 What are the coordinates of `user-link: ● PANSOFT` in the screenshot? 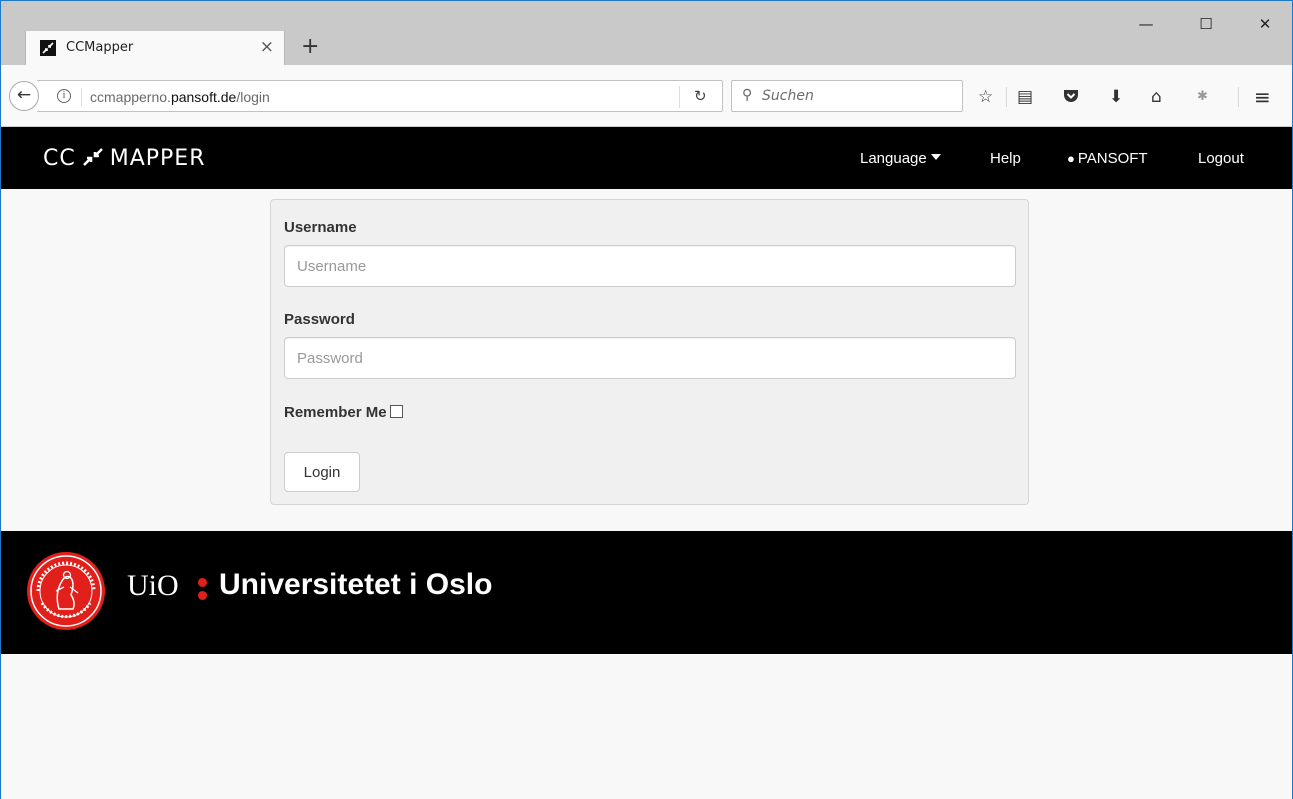 It's located at (1107, 158).